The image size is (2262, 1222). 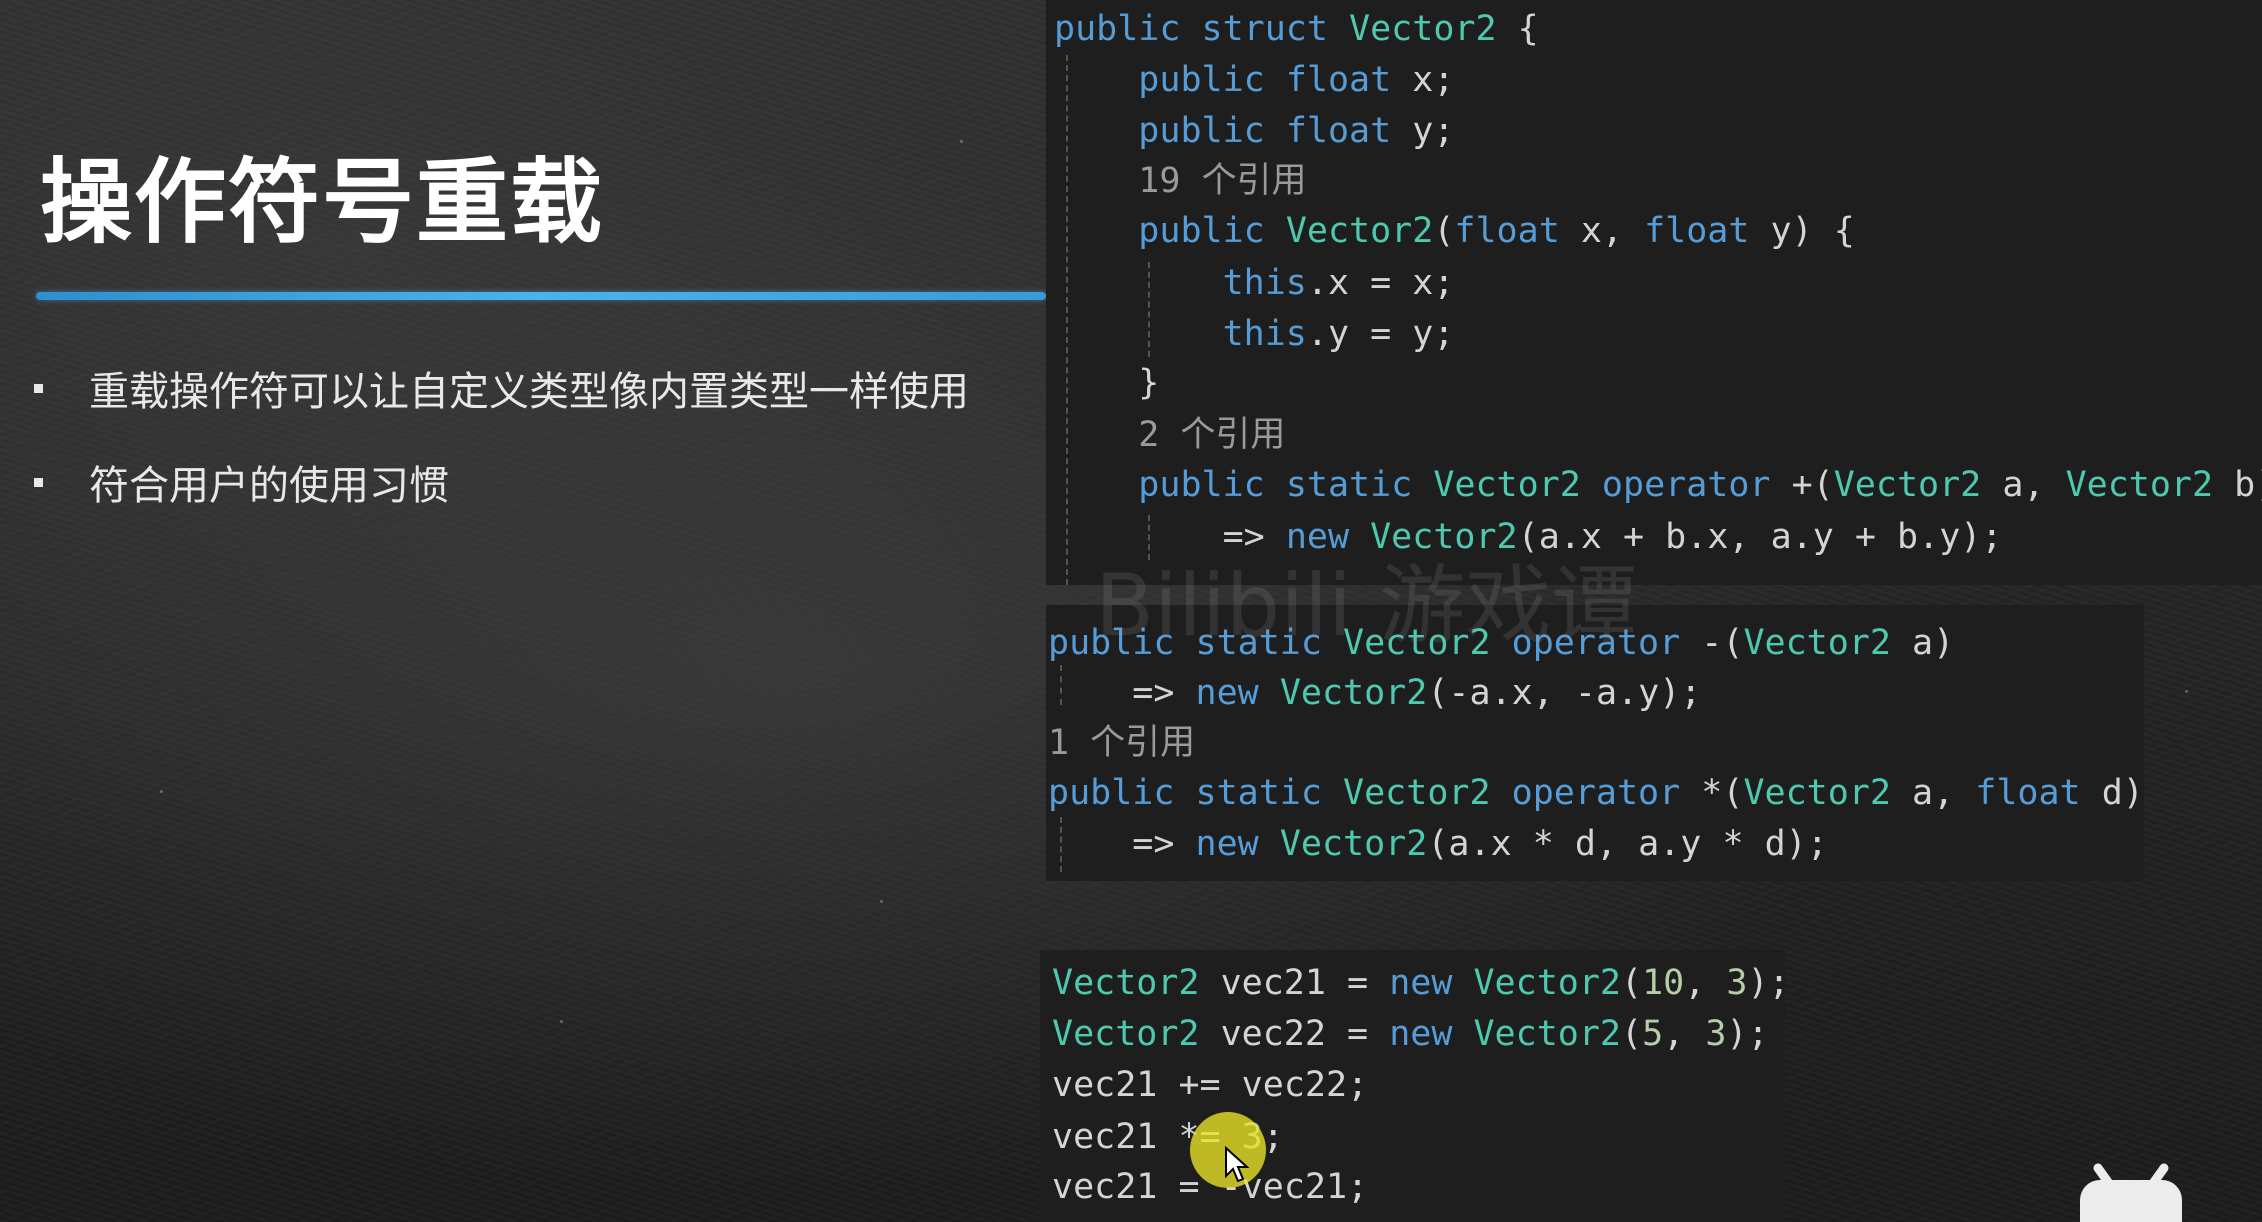 I want to click on mouse-pointer-icon, so click(x=1237, y=1164).